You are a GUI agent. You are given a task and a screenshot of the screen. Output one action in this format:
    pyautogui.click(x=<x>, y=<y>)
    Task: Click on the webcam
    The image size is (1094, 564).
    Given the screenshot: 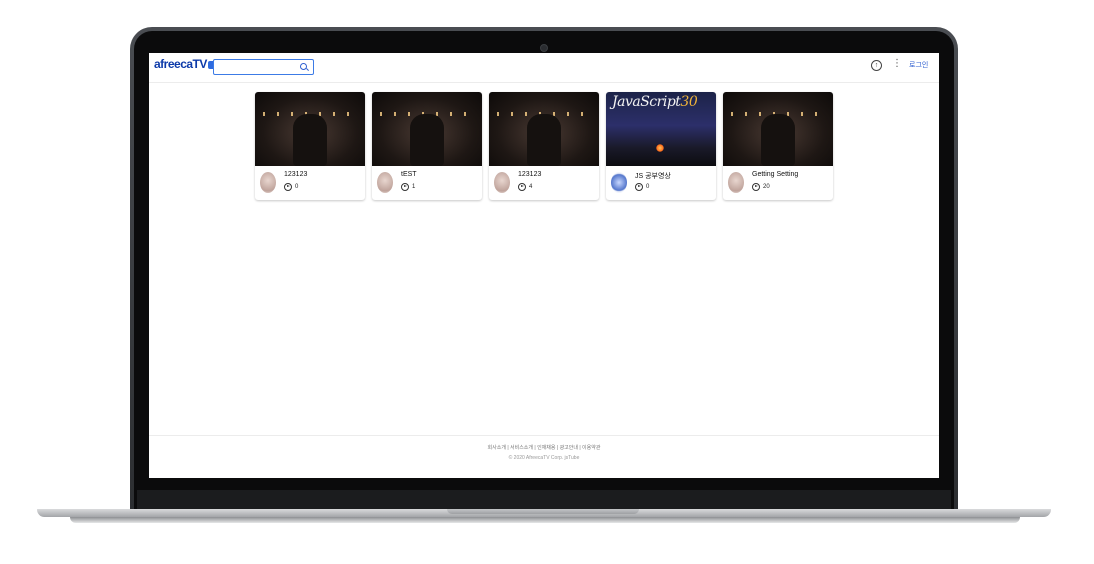 What is the action you would take?
    pyautogui.click(x=544, y=48)
    